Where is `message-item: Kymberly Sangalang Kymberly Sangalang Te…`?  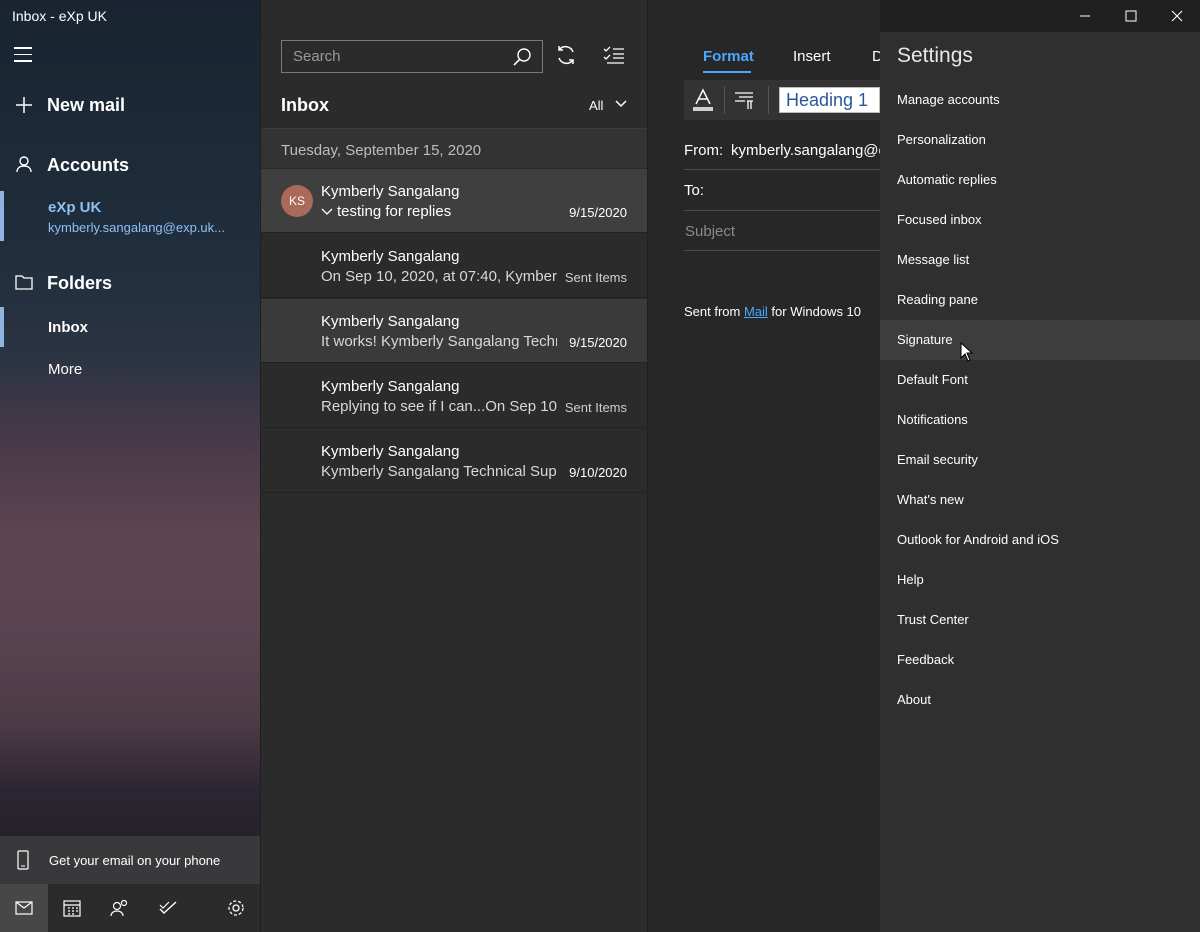 message-item: Kymberly Sangalang Kymberly Sangalang Te… is located at coordinates (454, 461).